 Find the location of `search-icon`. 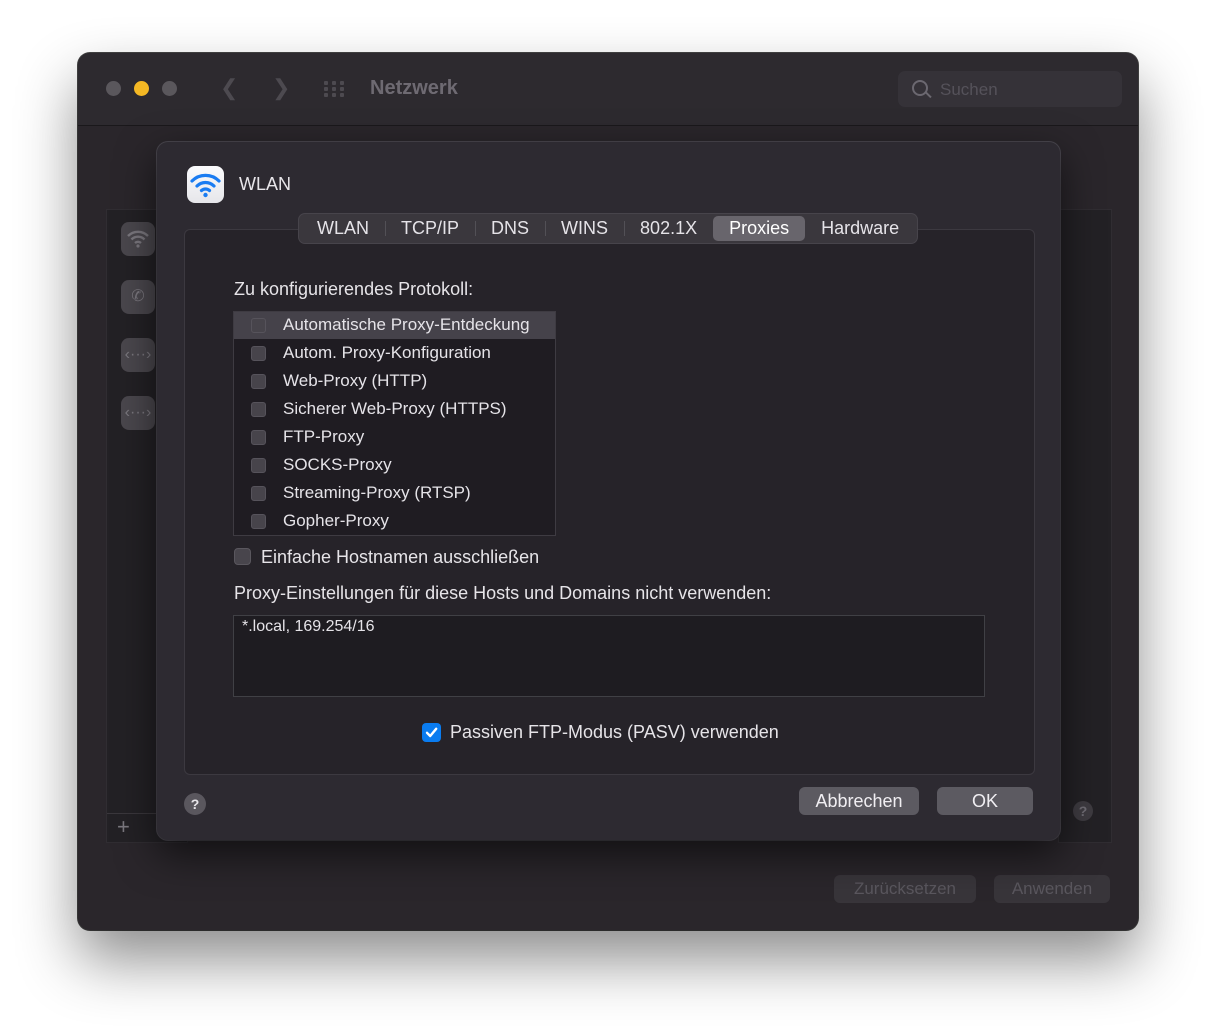

search-icon is located at coordinates (920, 88).